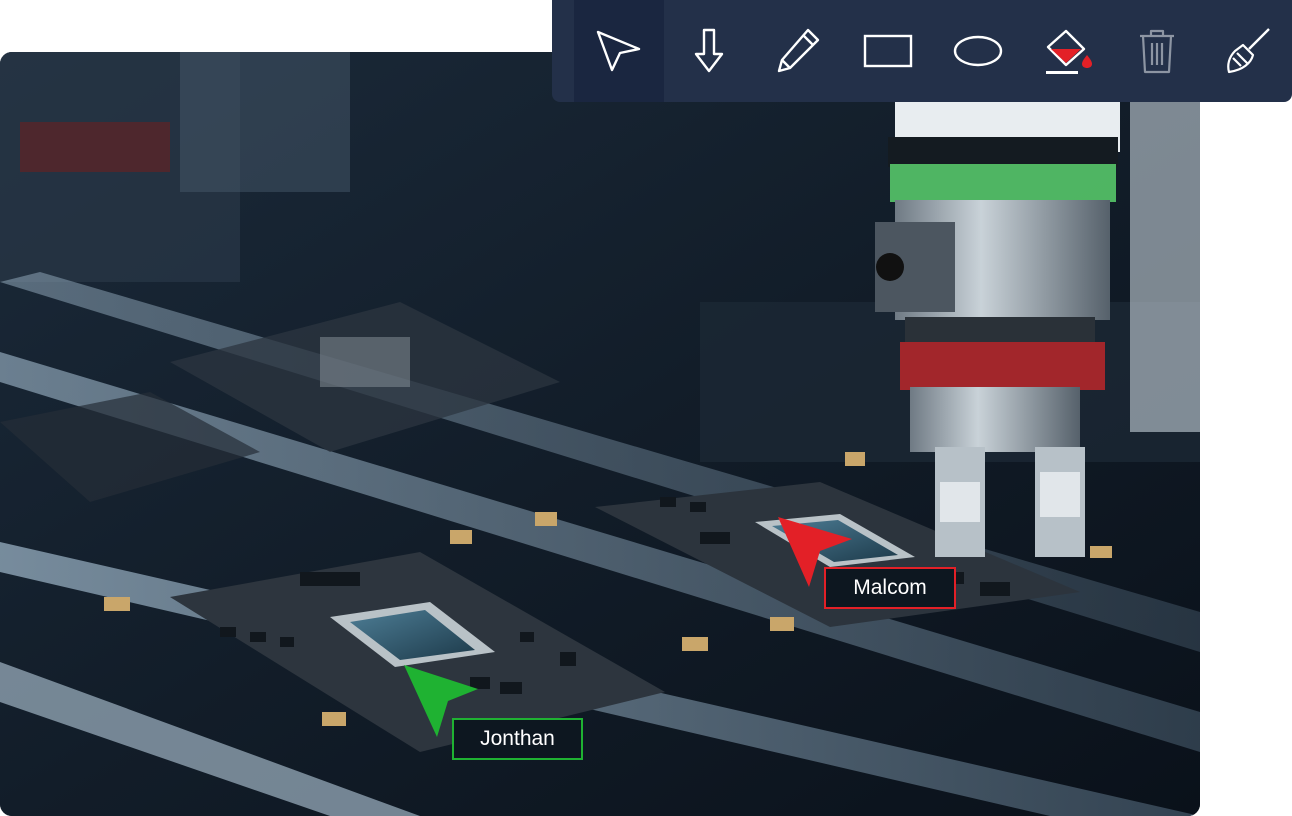 This screenshot has height=816, width=1292. I want to click on rectangle-icon, so click(888, 51).